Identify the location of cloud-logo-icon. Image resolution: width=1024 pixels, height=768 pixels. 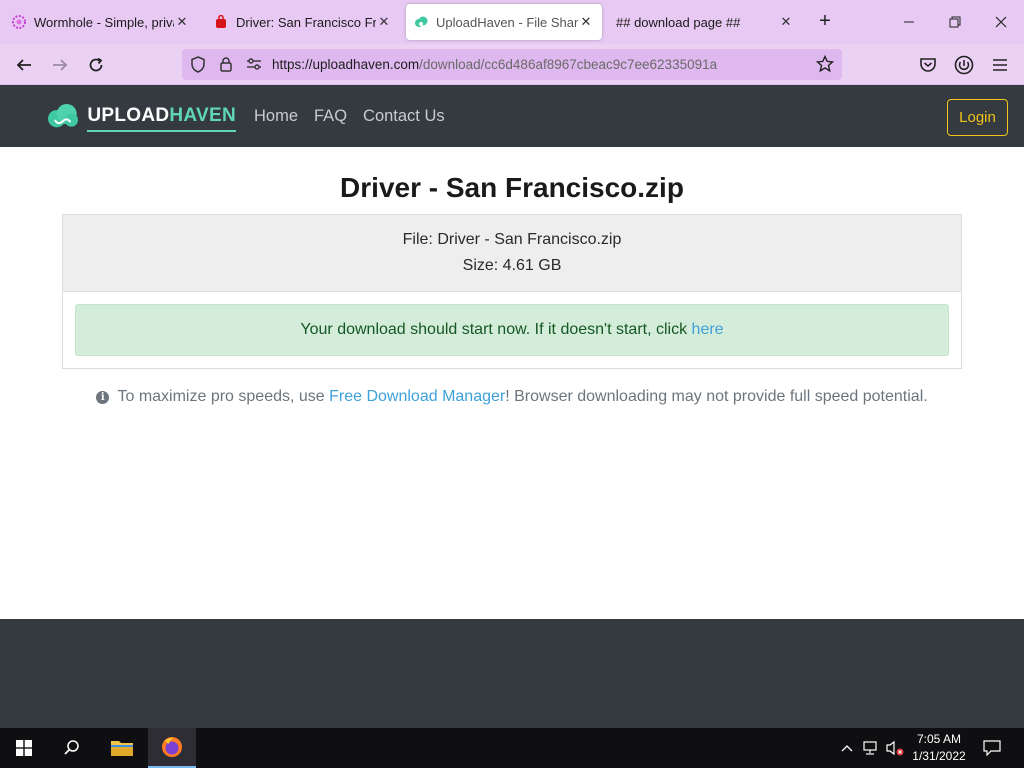
(63, 115).